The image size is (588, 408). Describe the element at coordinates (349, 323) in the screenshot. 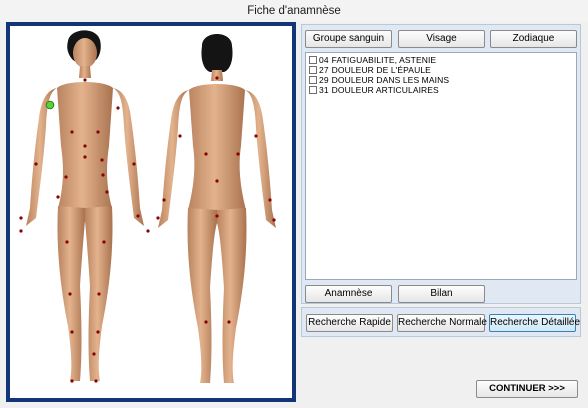

I see `recherche-rapide-button: Recherche Rapide` at that location.